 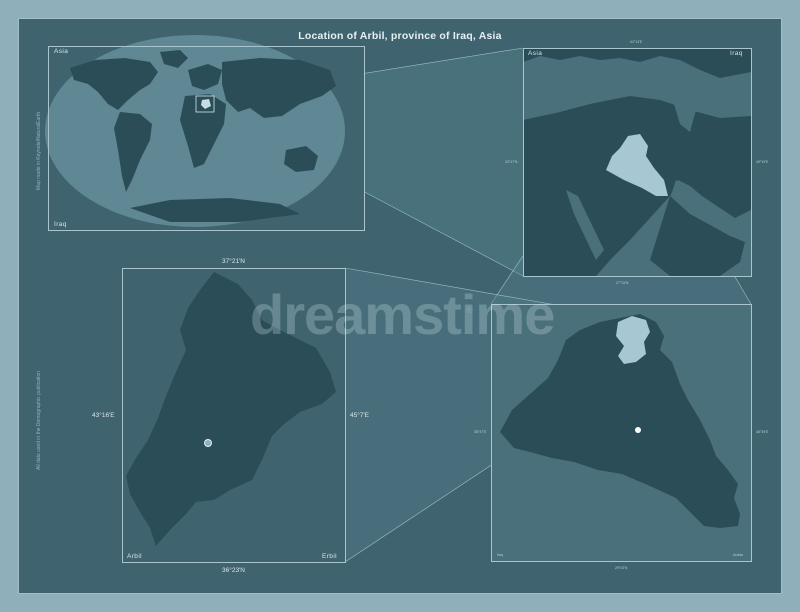 What do you see at coordinates (622, 283) in the screenshot?
I see `region-bottom-coord: 27°15'N` at bounding box center [622, 283].